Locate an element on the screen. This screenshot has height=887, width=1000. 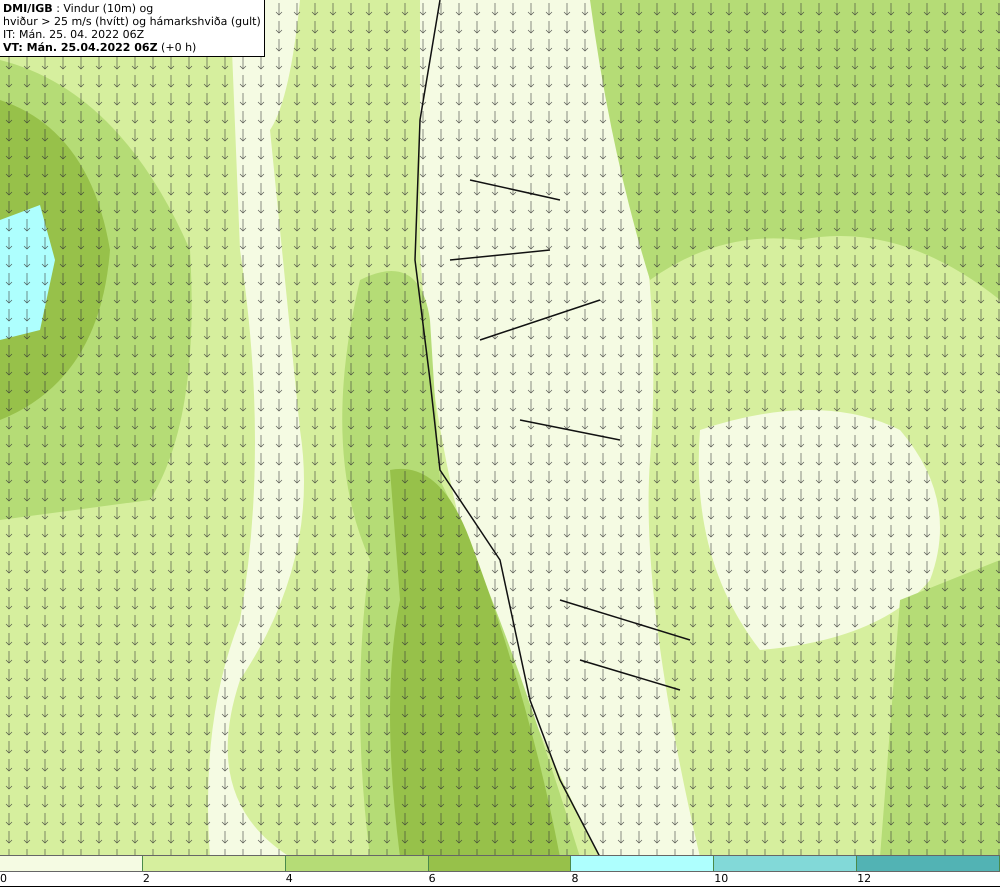
header-line: DMI/IGB : Vindur (10m) og is located at coordinates (78, 8).